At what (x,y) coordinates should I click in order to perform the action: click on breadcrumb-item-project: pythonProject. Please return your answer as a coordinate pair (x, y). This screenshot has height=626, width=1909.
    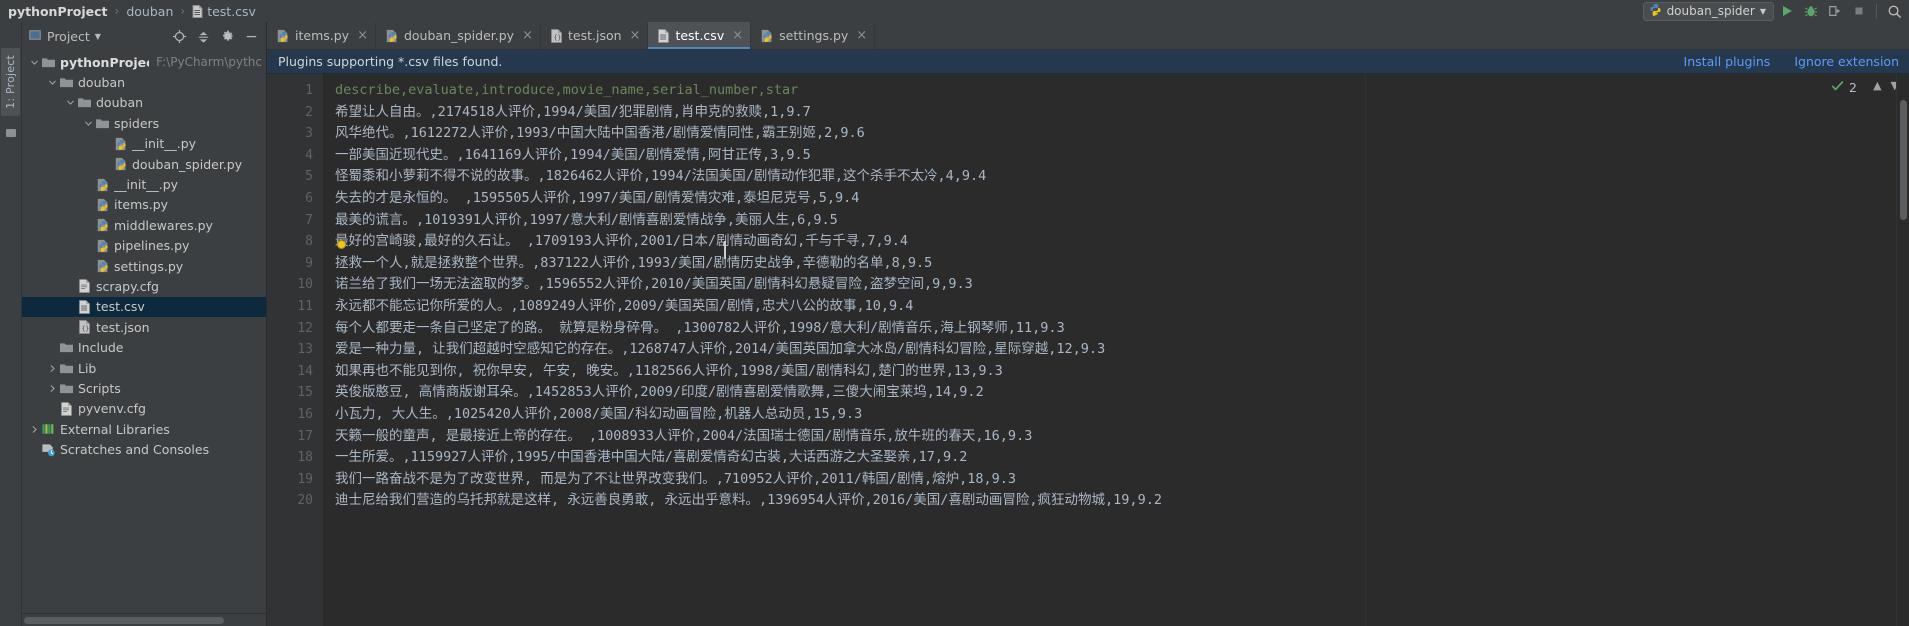
    Looking at the image, I should click on (58, 11).